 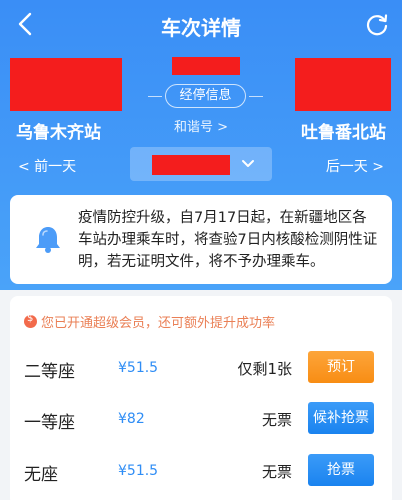 What do you see at coordinates (191, 165) in the screenshot?
I see `redacted-date` at bounding box center [191, 165].